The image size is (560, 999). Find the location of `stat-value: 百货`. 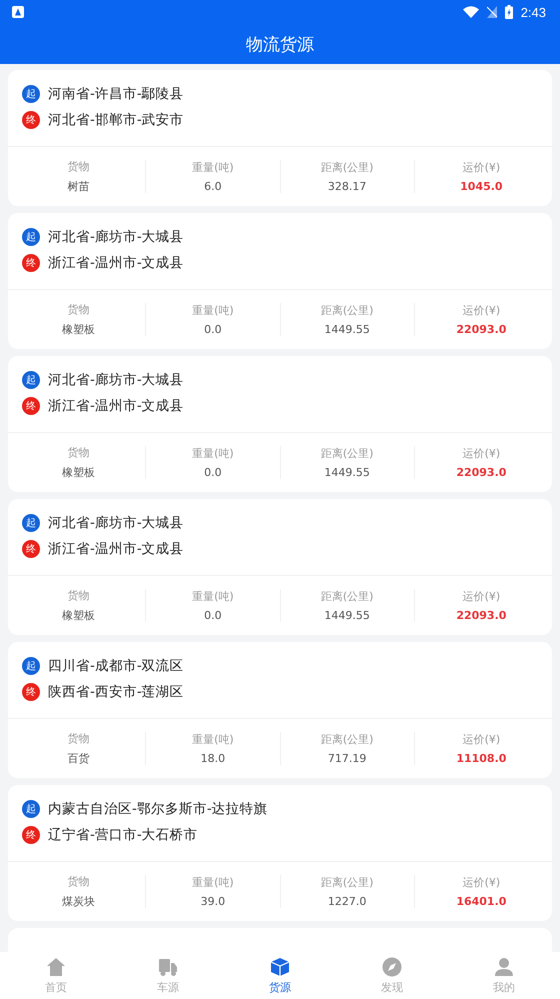

stat-value: 百货 is located at coordinates (79, 758).